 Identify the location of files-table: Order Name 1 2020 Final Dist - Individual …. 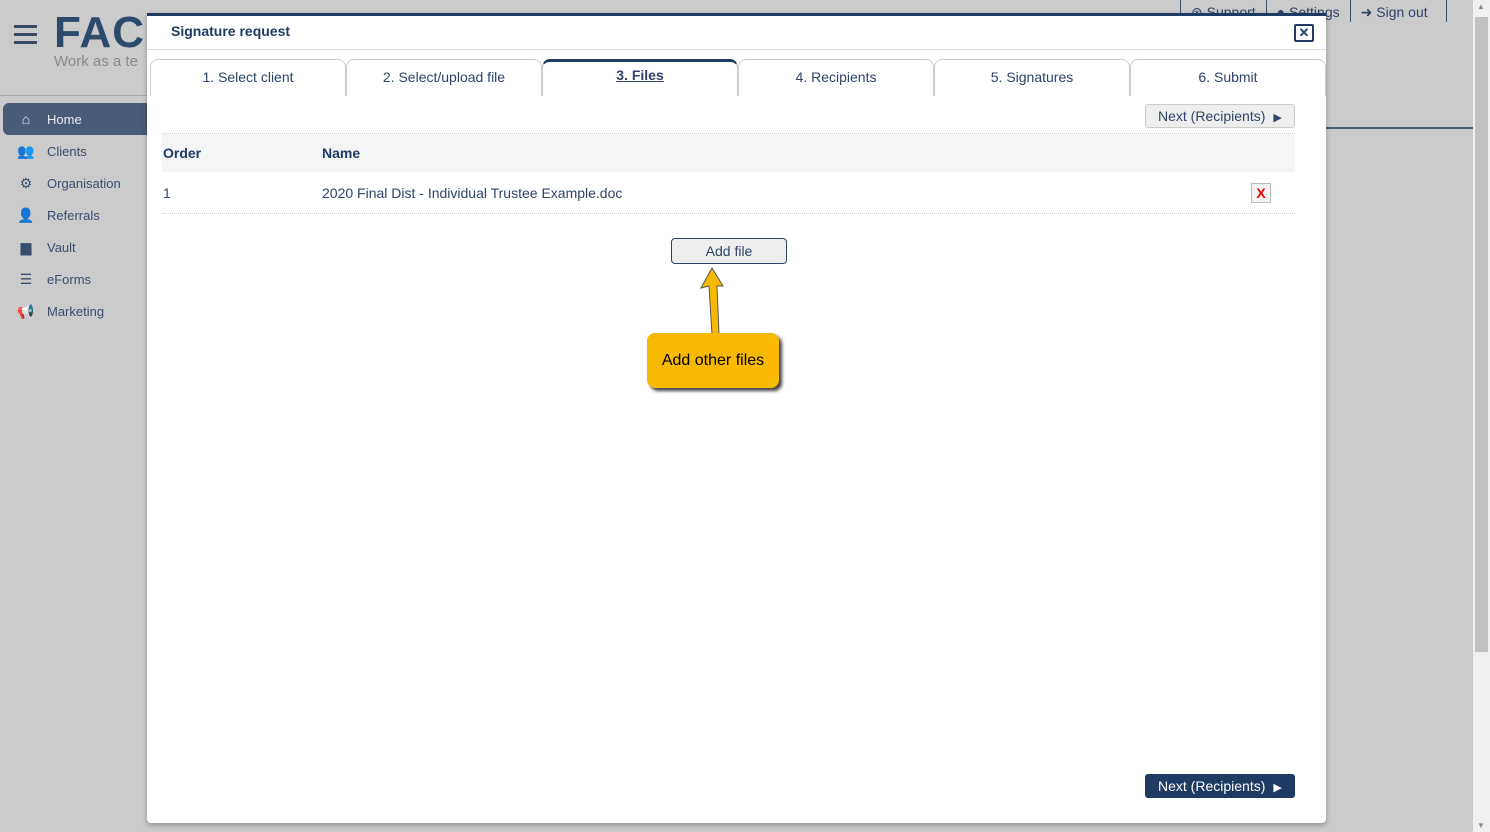
(728, 173).